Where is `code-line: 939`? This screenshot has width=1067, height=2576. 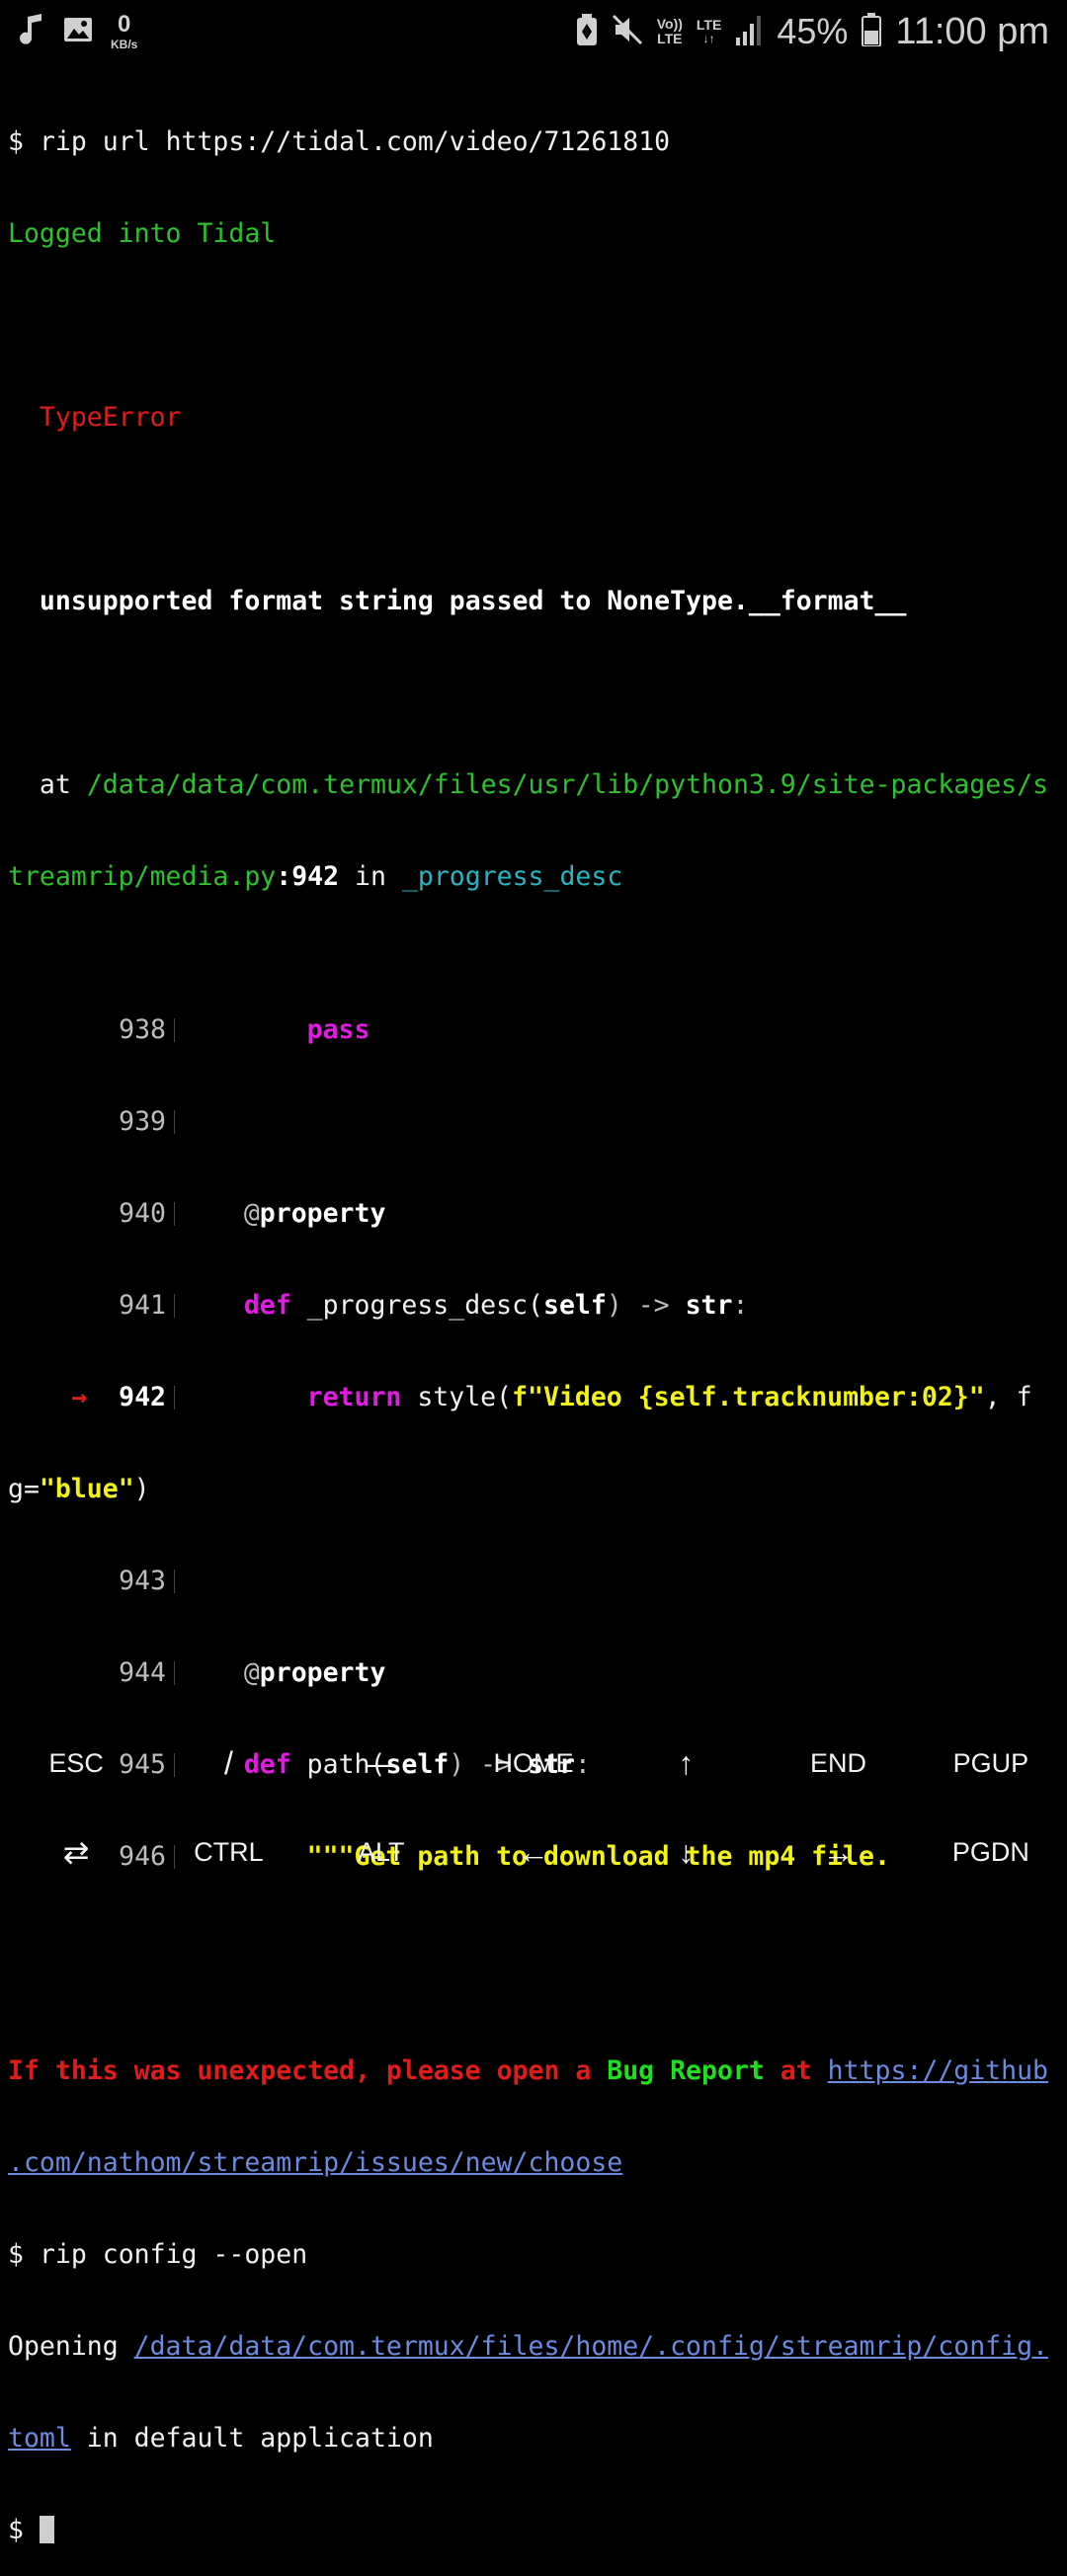
code-line: 939 is located at coordinates (534, 1121).